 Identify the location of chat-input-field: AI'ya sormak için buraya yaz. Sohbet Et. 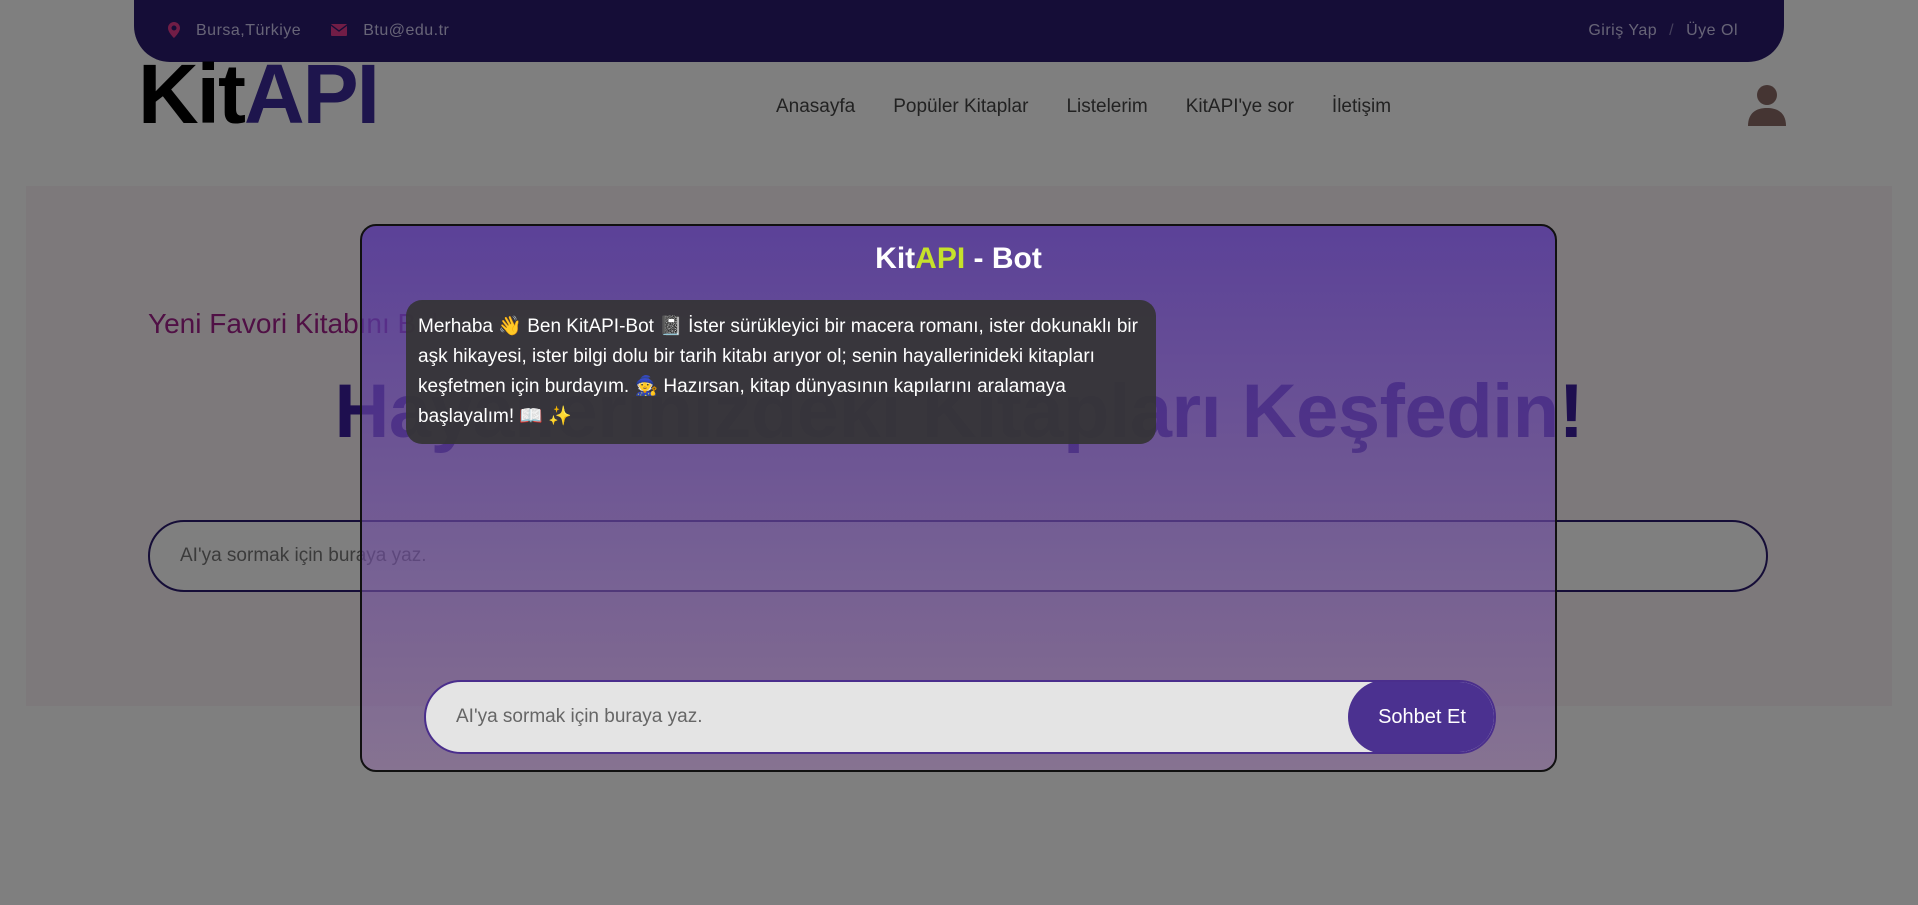
(960, 717).